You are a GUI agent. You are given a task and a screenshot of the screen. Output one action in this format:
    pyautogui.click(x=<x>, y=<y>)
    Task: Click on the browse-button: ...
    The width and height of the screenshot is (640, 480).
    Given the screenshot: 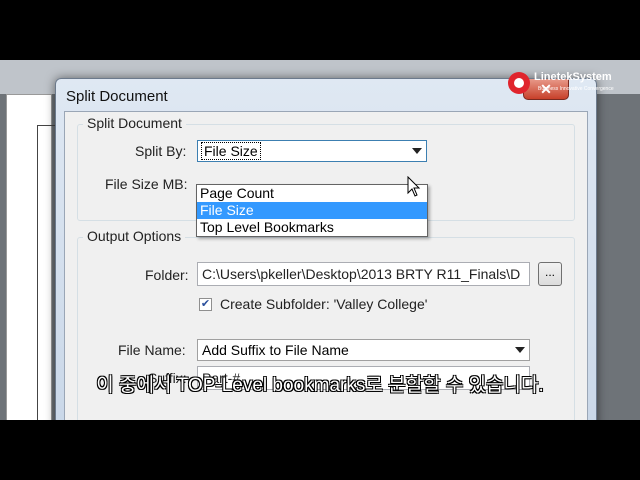 What is the action you would take?
    pyautogui.click(x=550, y=274)
    